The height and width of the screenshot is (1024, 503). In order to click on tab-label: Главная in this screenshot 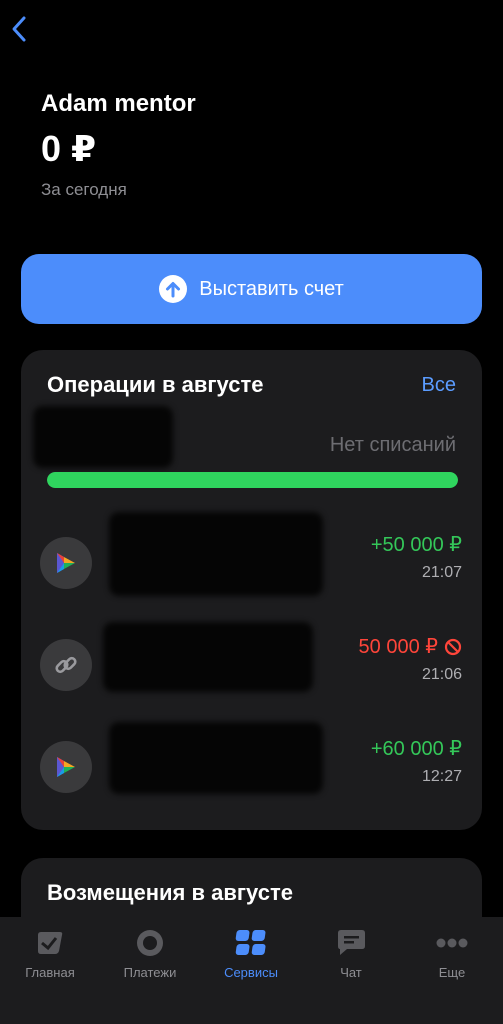, I will do `click(50, 972)`.